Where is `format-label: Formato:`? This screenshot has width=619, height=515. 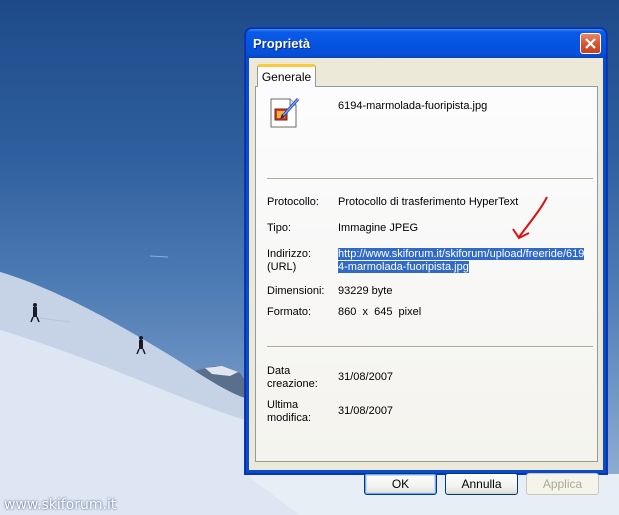
format-label: Formato: is located at coordinates (289, 312).